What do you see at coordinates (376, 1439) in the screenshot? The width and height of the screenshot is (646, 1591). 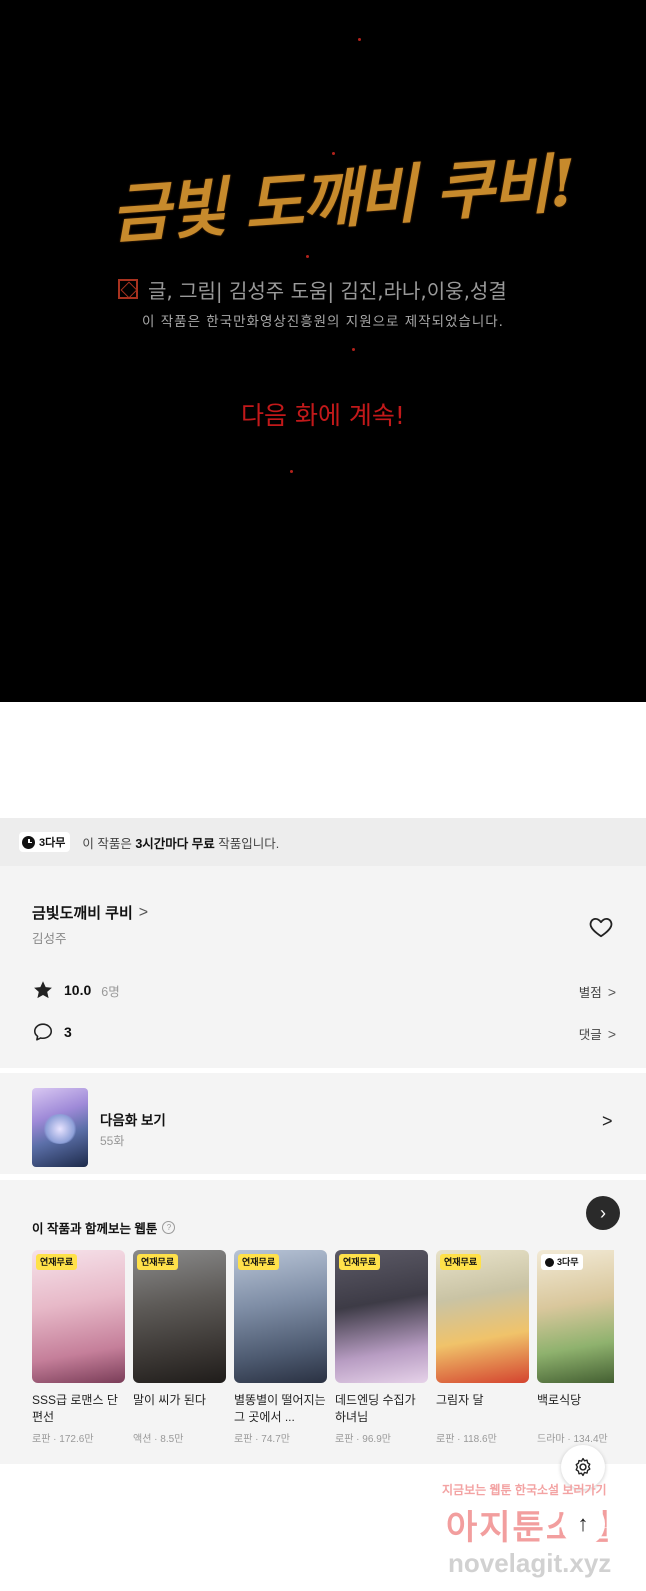 I see `card-views: 96.9만` at bounding box center [376, 1439].